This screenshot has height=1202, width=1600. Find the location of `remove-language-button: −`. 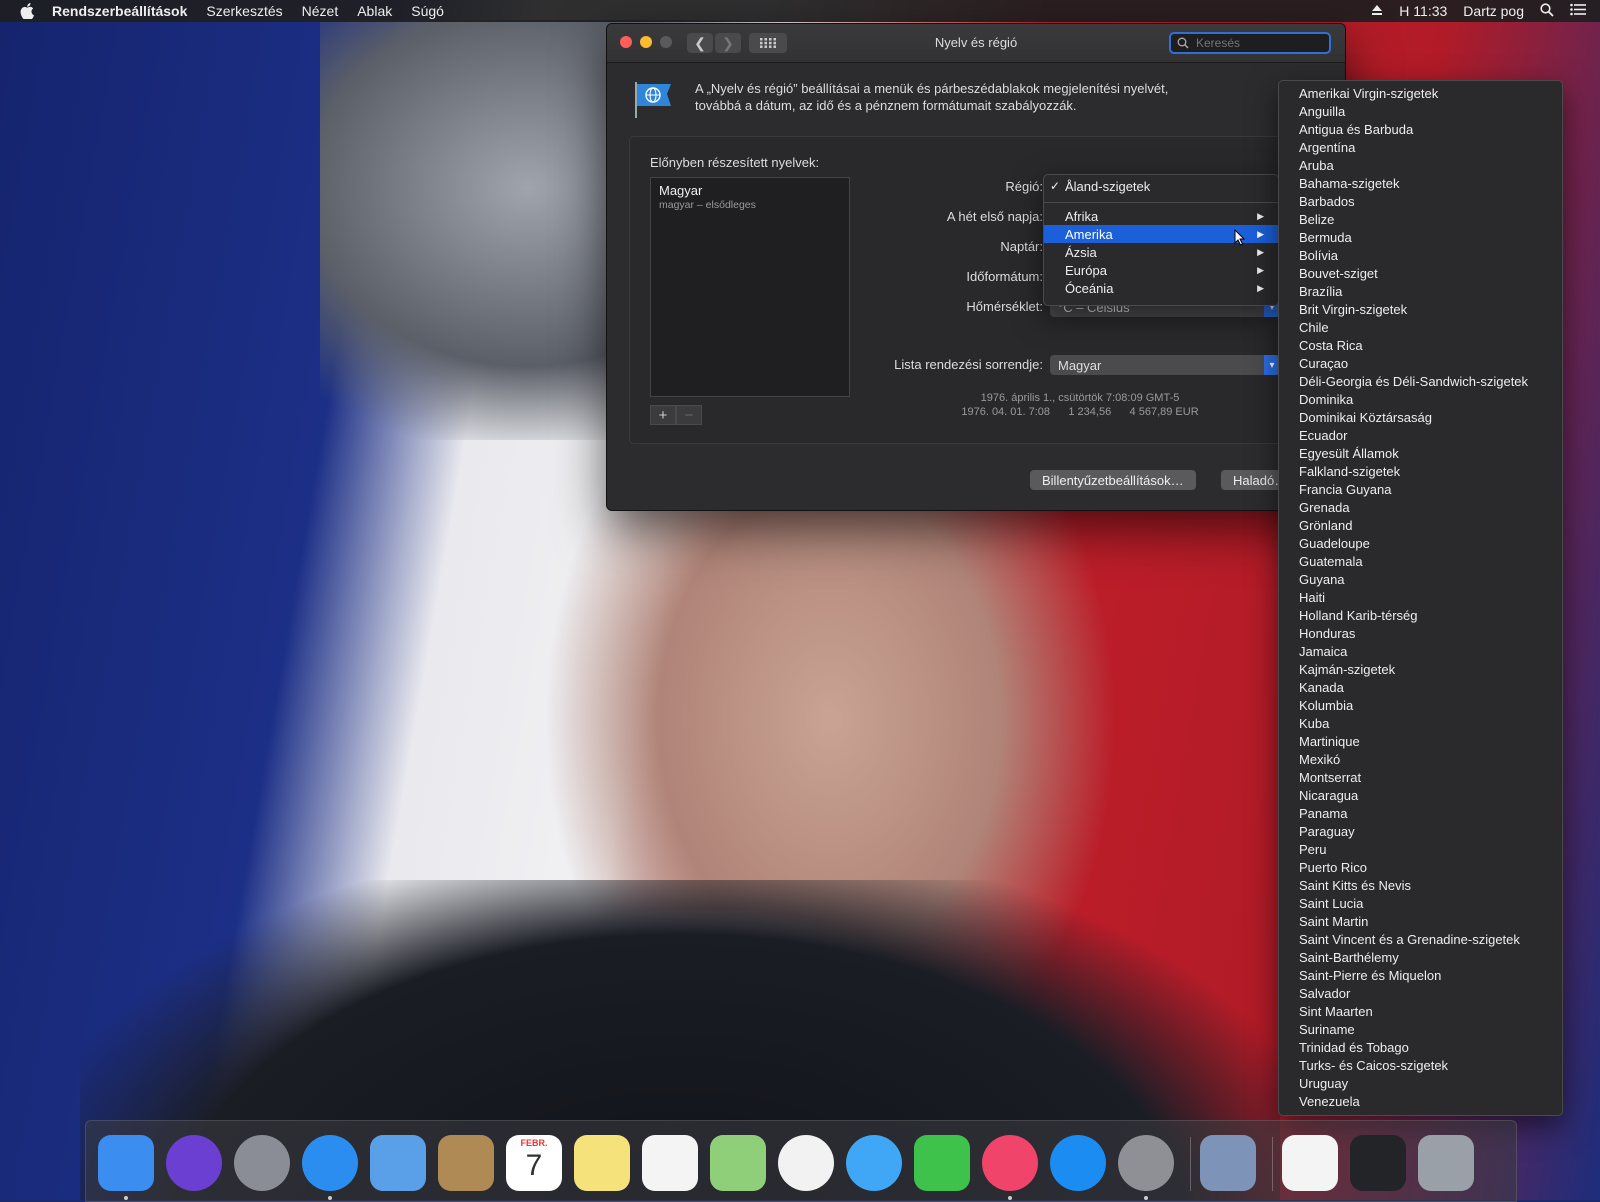

remove-language-button: − is located at coordinates (689, 415).